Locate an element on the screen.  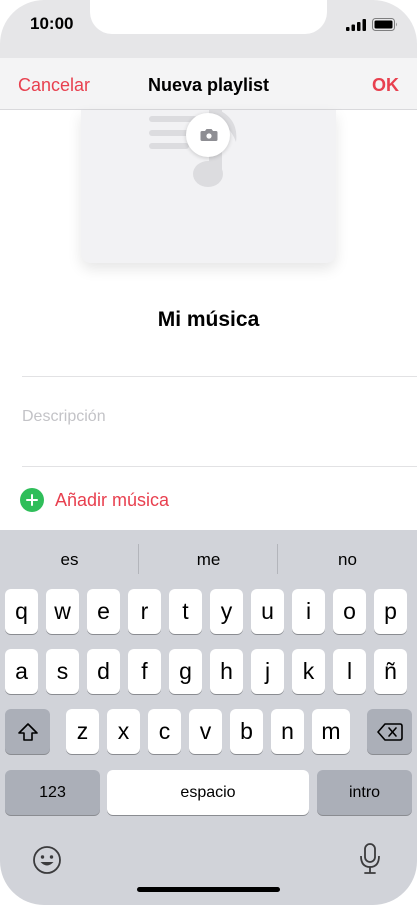
status-time: 10:00 is located at coordinates (52, 23).